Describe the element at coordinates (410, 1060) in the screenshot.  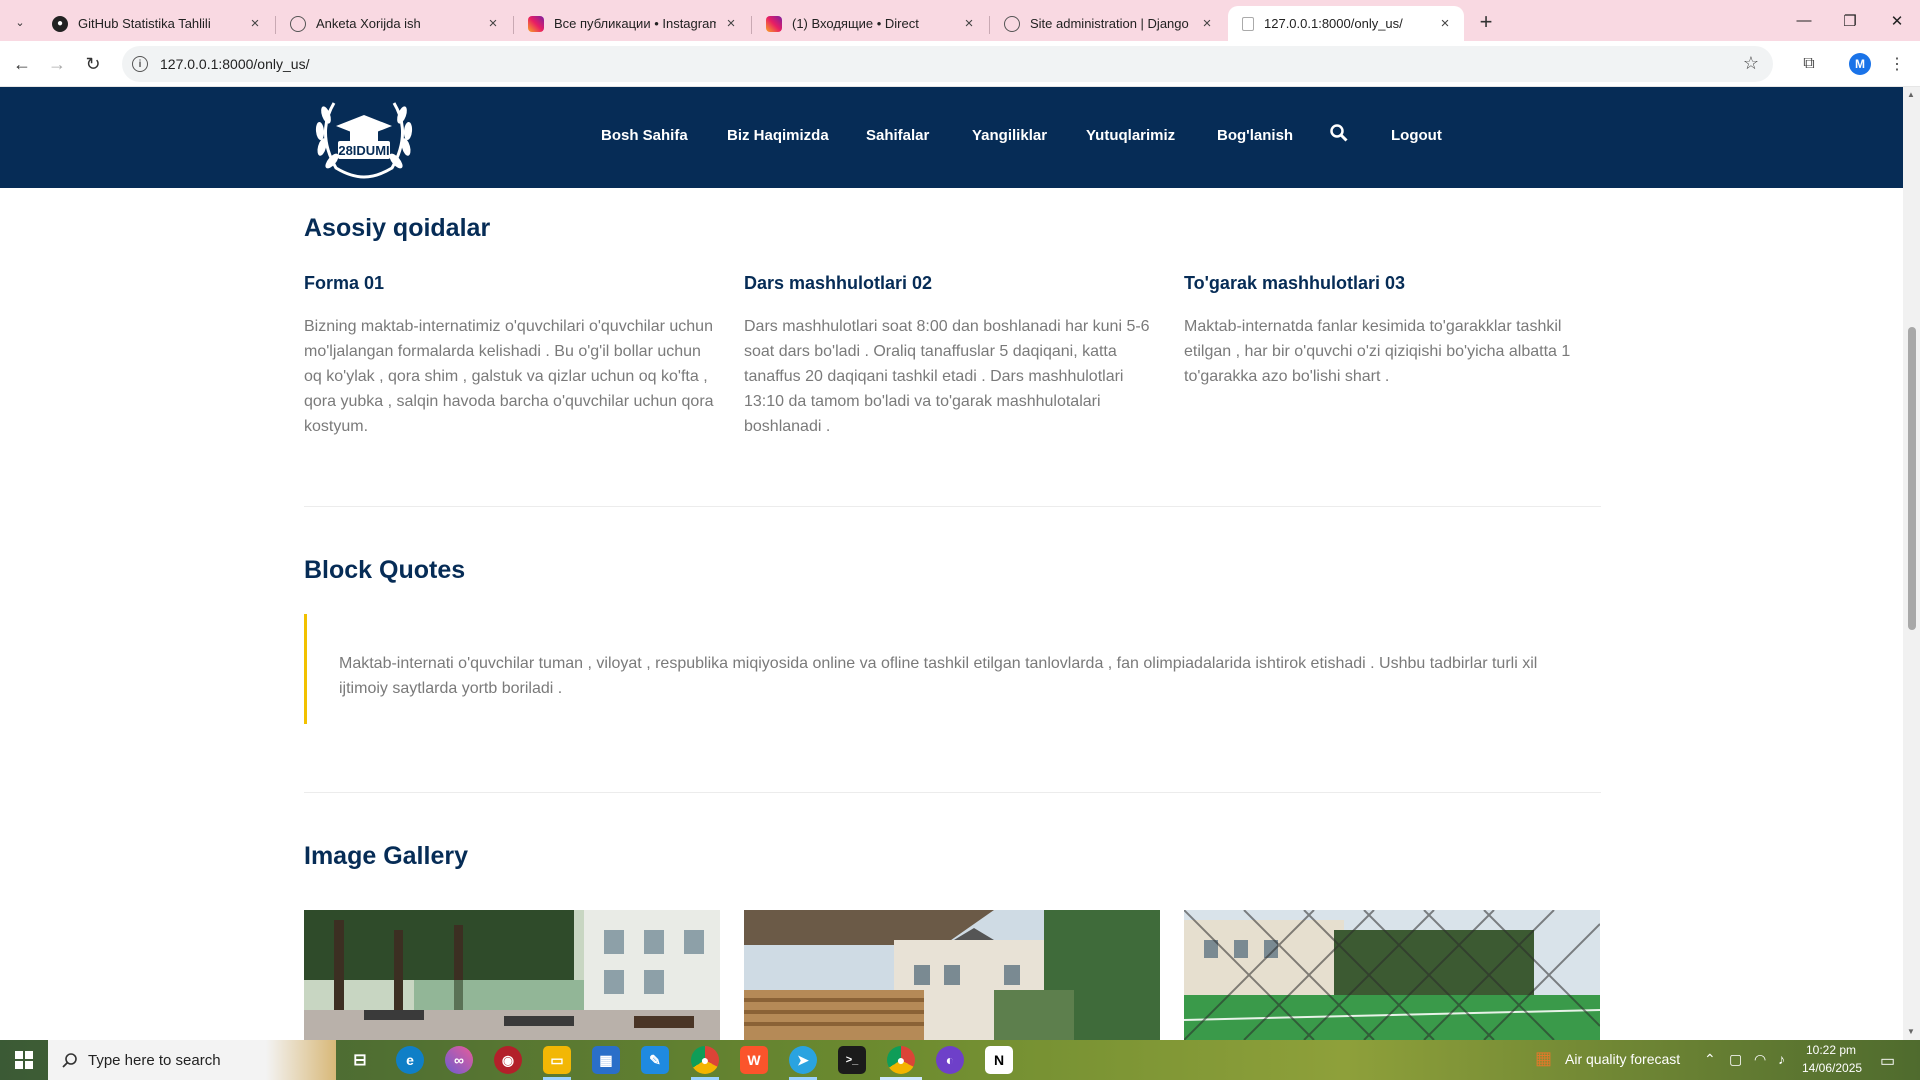
I see `edge-icon: e` at that location.